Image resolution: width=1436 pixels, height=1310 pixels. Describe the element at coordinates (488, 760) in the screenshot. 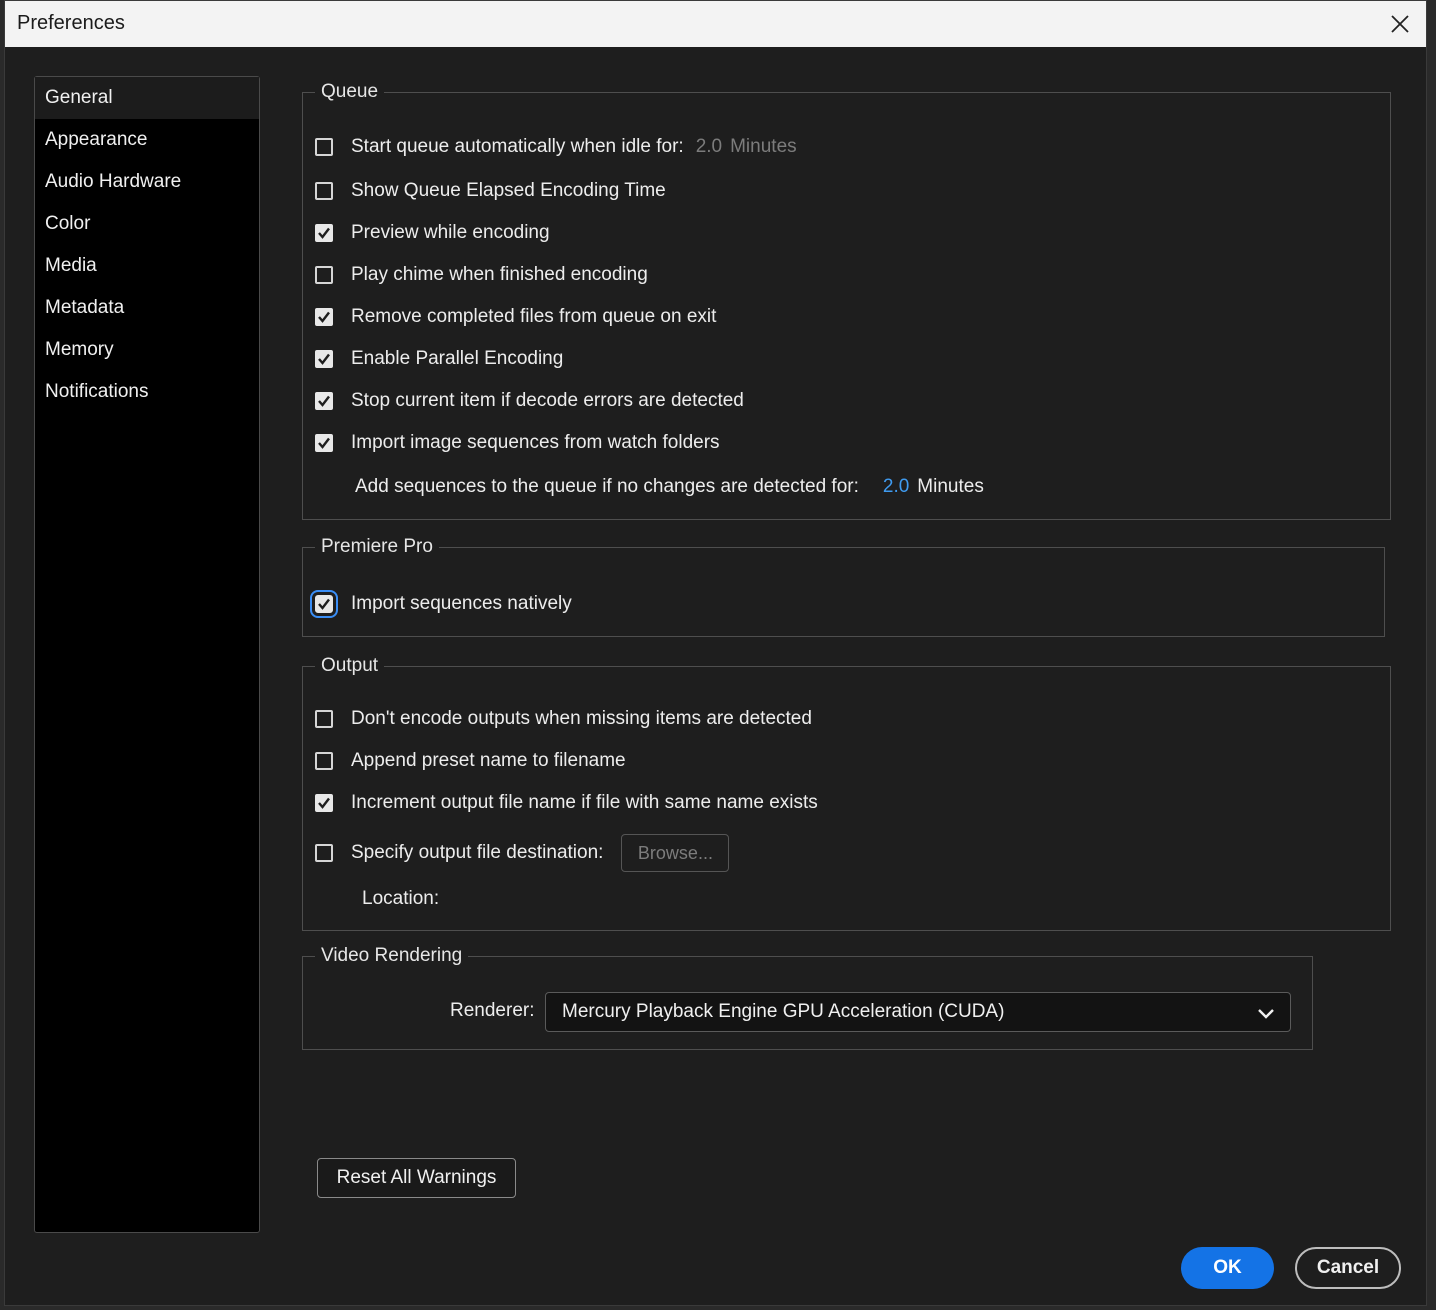

I see `option-label: Append preset name to filename` at that location.